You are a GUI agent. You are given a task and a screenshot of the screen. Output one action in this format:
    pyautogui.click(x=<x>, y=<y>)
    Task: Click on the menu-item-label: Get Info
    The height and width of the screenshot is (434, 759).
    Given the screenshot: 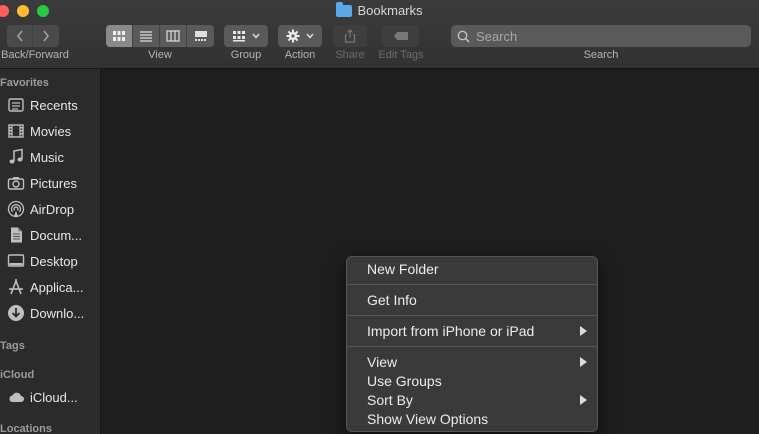 What is the action you would take?
    pyautogui.click(x=392, y=299)
    